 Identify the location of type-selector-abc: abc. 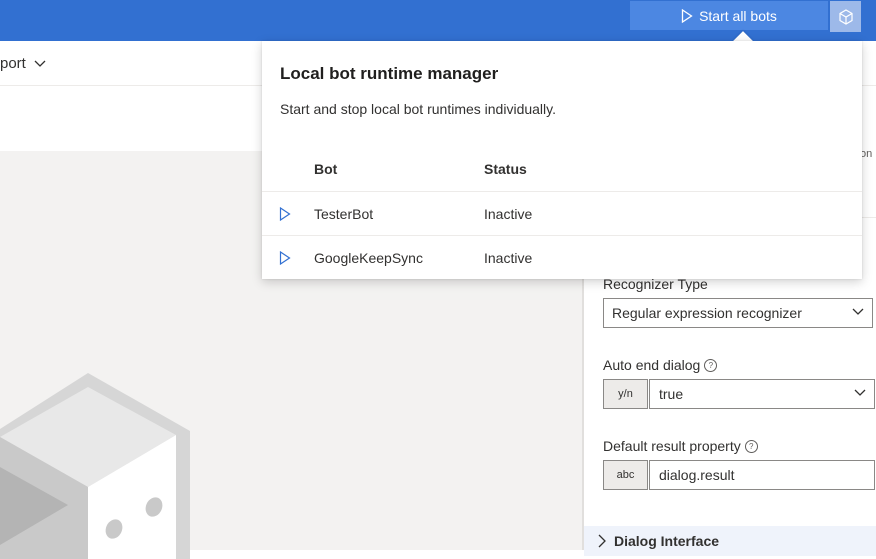
(625, 475).